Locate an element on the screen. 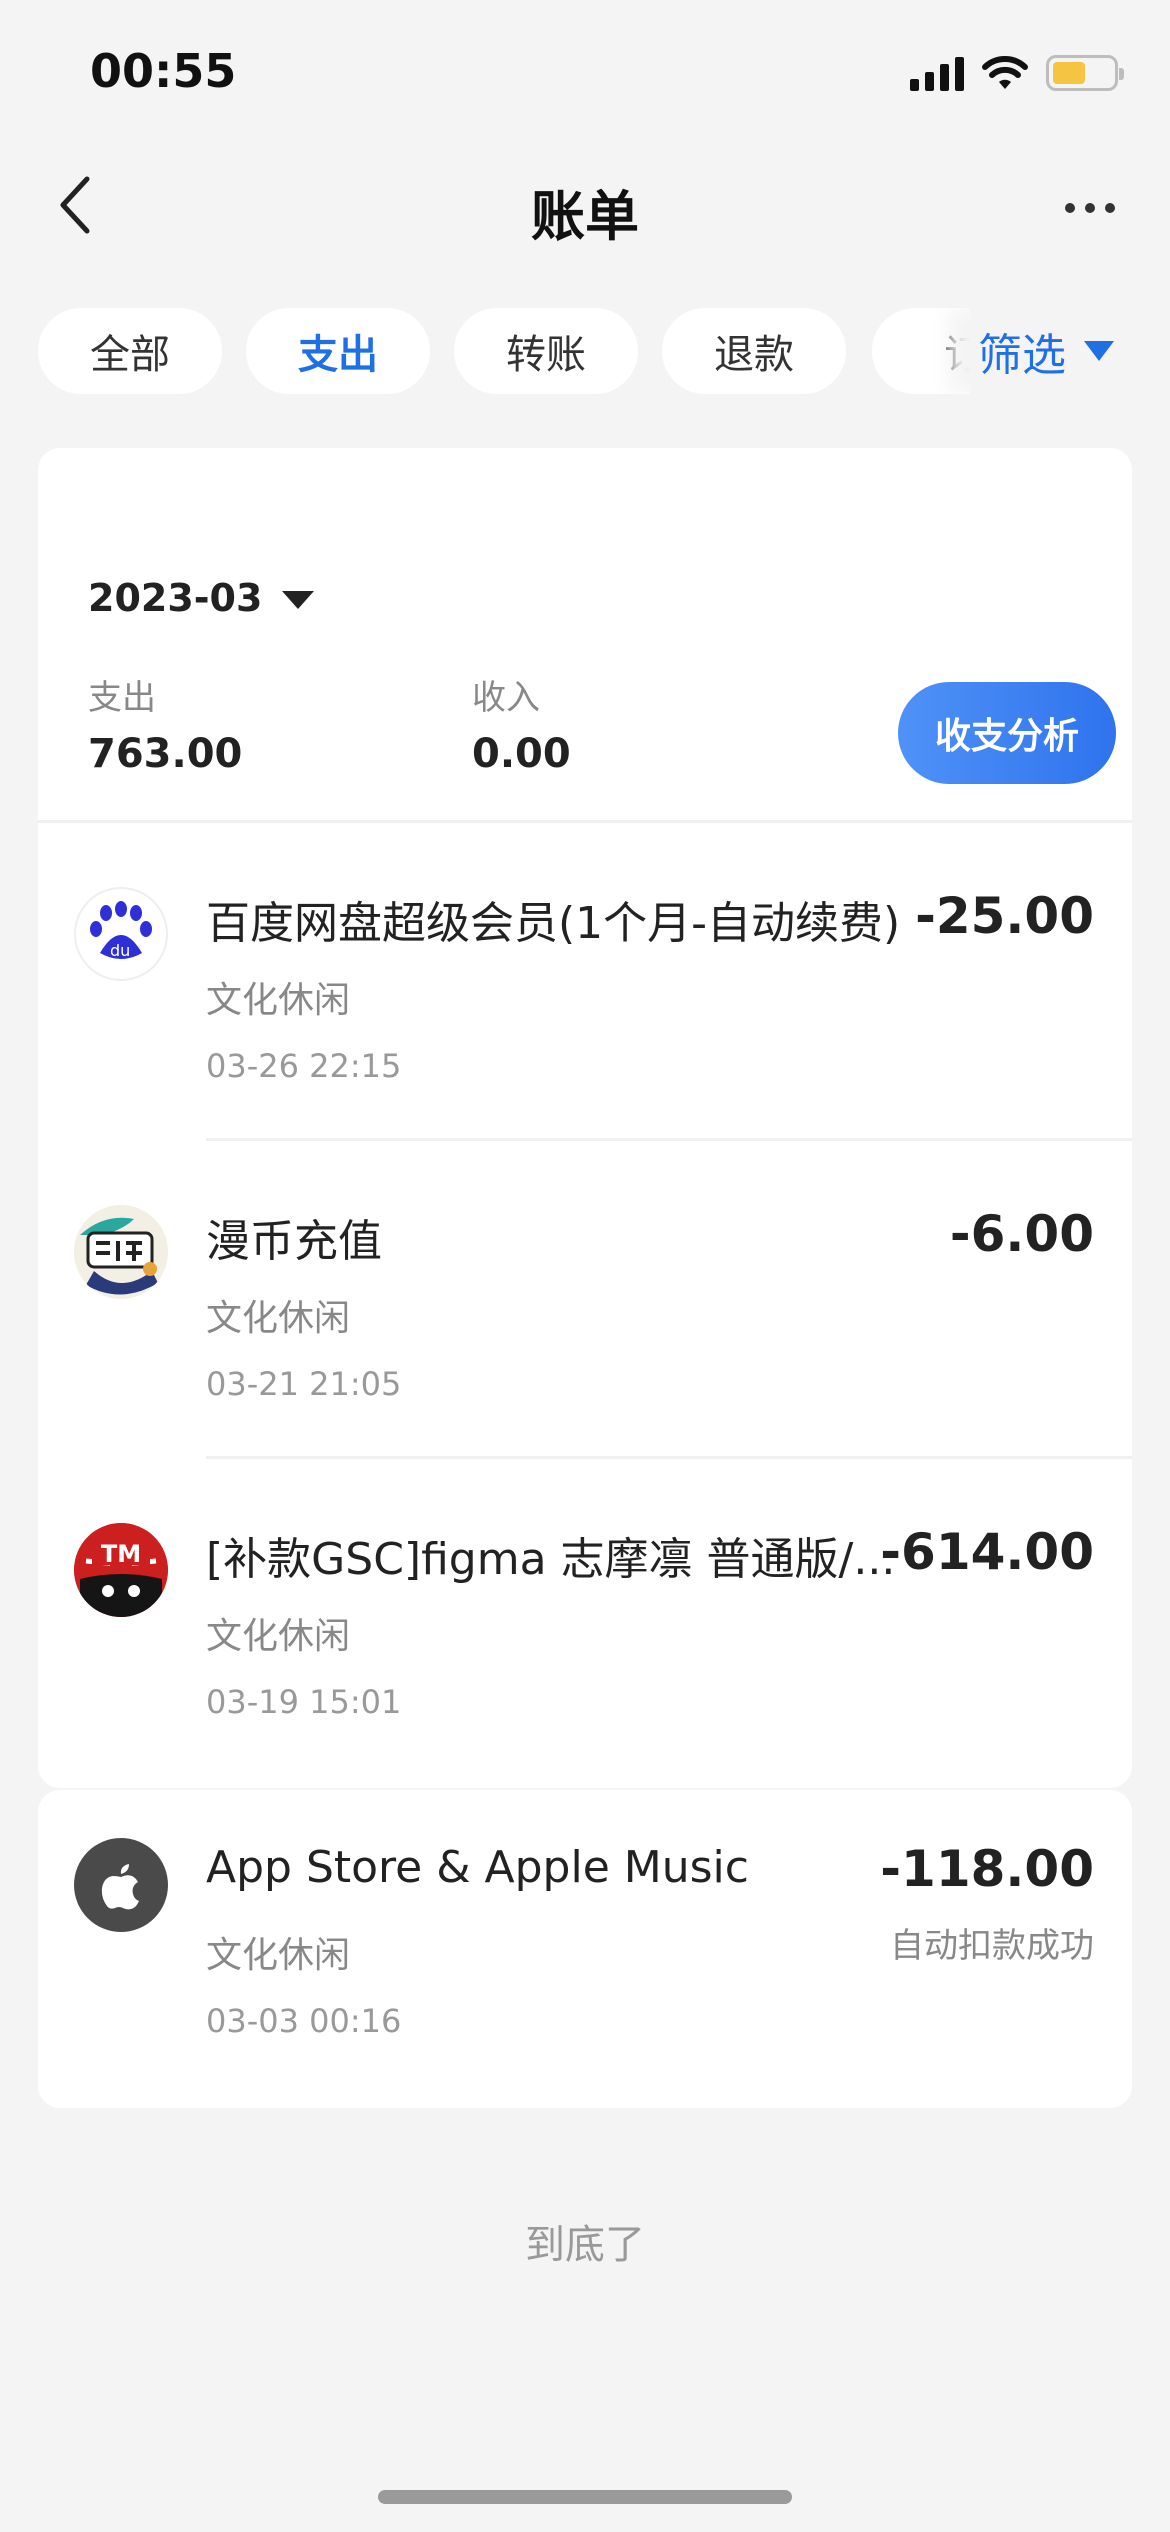 This screenshot has height=2532, width=1170. cellular-signal-icon is located at coordinates (937, 73).